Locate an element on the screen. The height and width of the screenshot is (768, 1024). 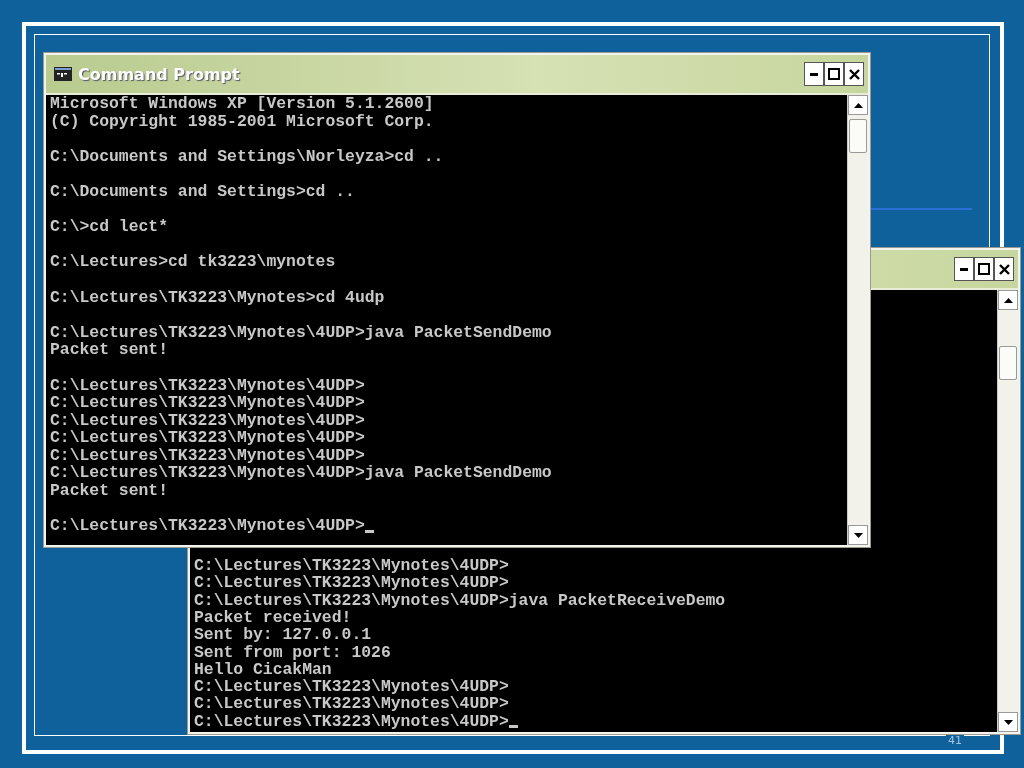
console-line: C:\Documents and Settings>cd .. is located at coordinates (202, 191).